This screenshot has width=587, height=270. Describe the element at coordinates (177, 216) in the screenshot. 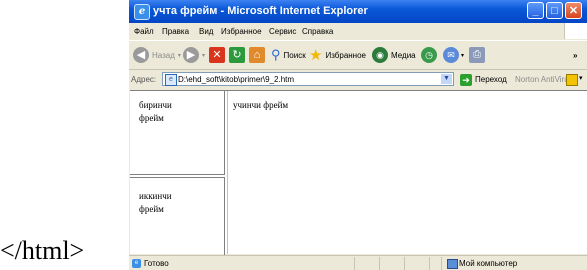

I see `frame-2: иккинчи фрейм` at that location.